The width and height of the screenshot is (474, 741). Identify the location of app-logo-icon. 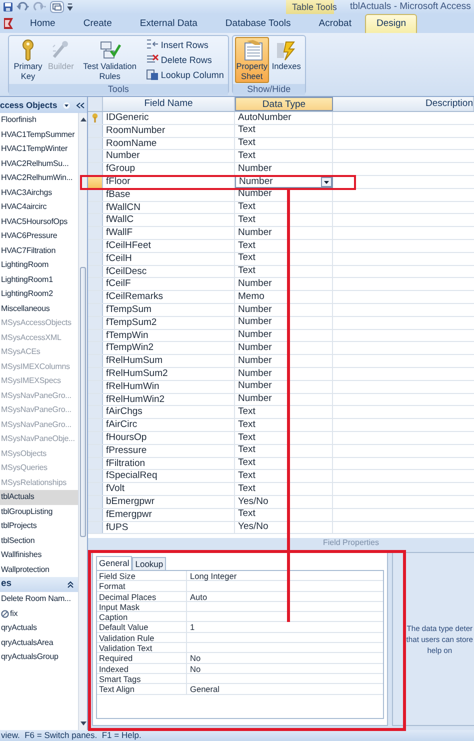
(8, 23).